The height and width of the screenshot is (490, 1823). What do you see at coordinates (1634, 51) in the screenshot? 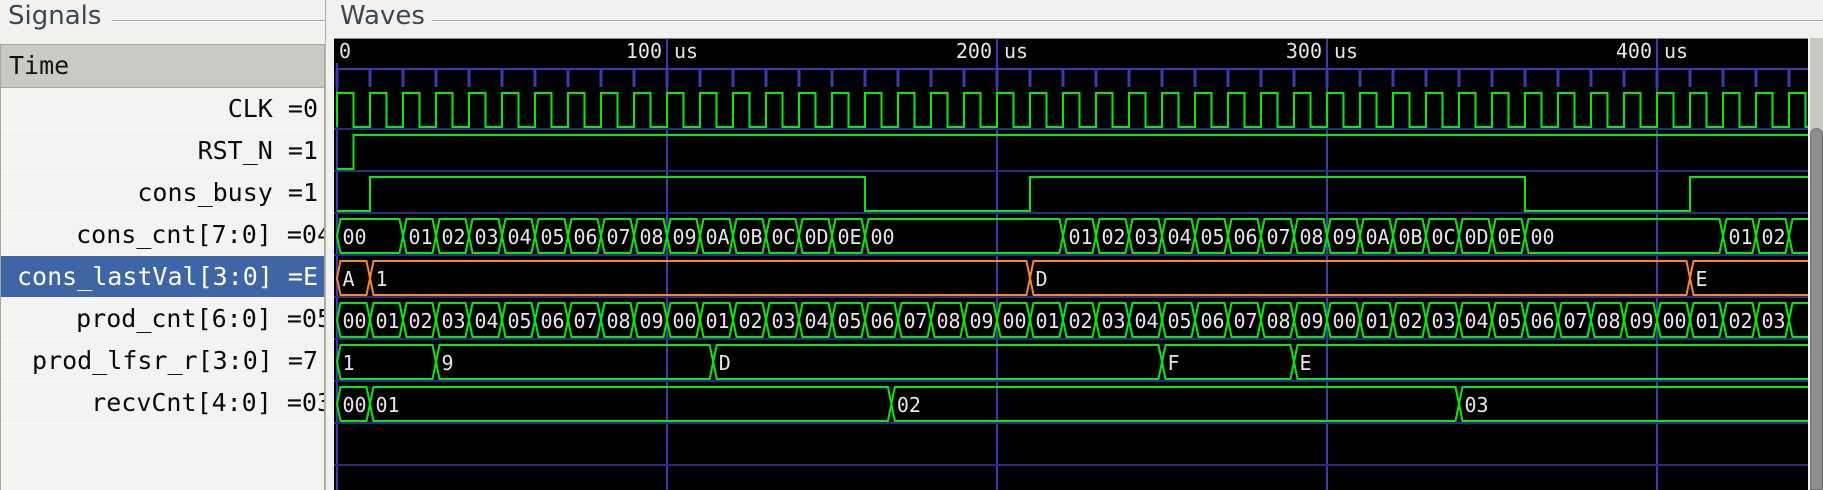
I see `svg-text: 400` at bounding box center [1634, 51].